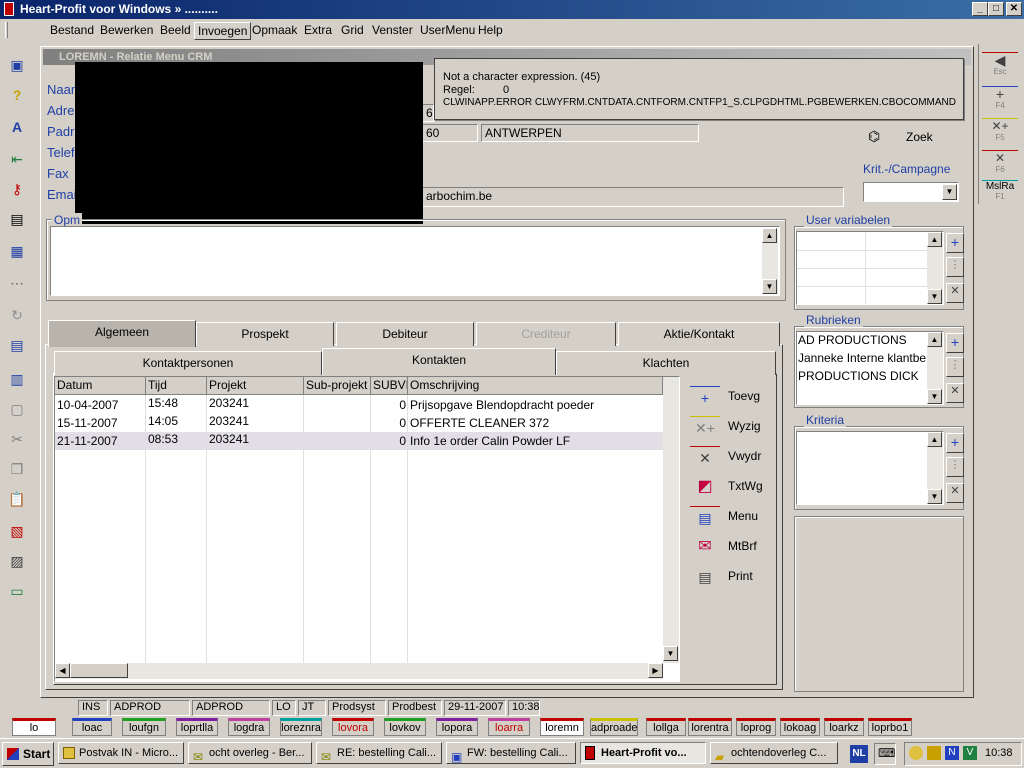 The width and height of the screenshot is (1024, 768). What do you see at coordinates (457, 727) in the screenshot?
I see `module-lopora: lopora` at bounding box center [457, 727].